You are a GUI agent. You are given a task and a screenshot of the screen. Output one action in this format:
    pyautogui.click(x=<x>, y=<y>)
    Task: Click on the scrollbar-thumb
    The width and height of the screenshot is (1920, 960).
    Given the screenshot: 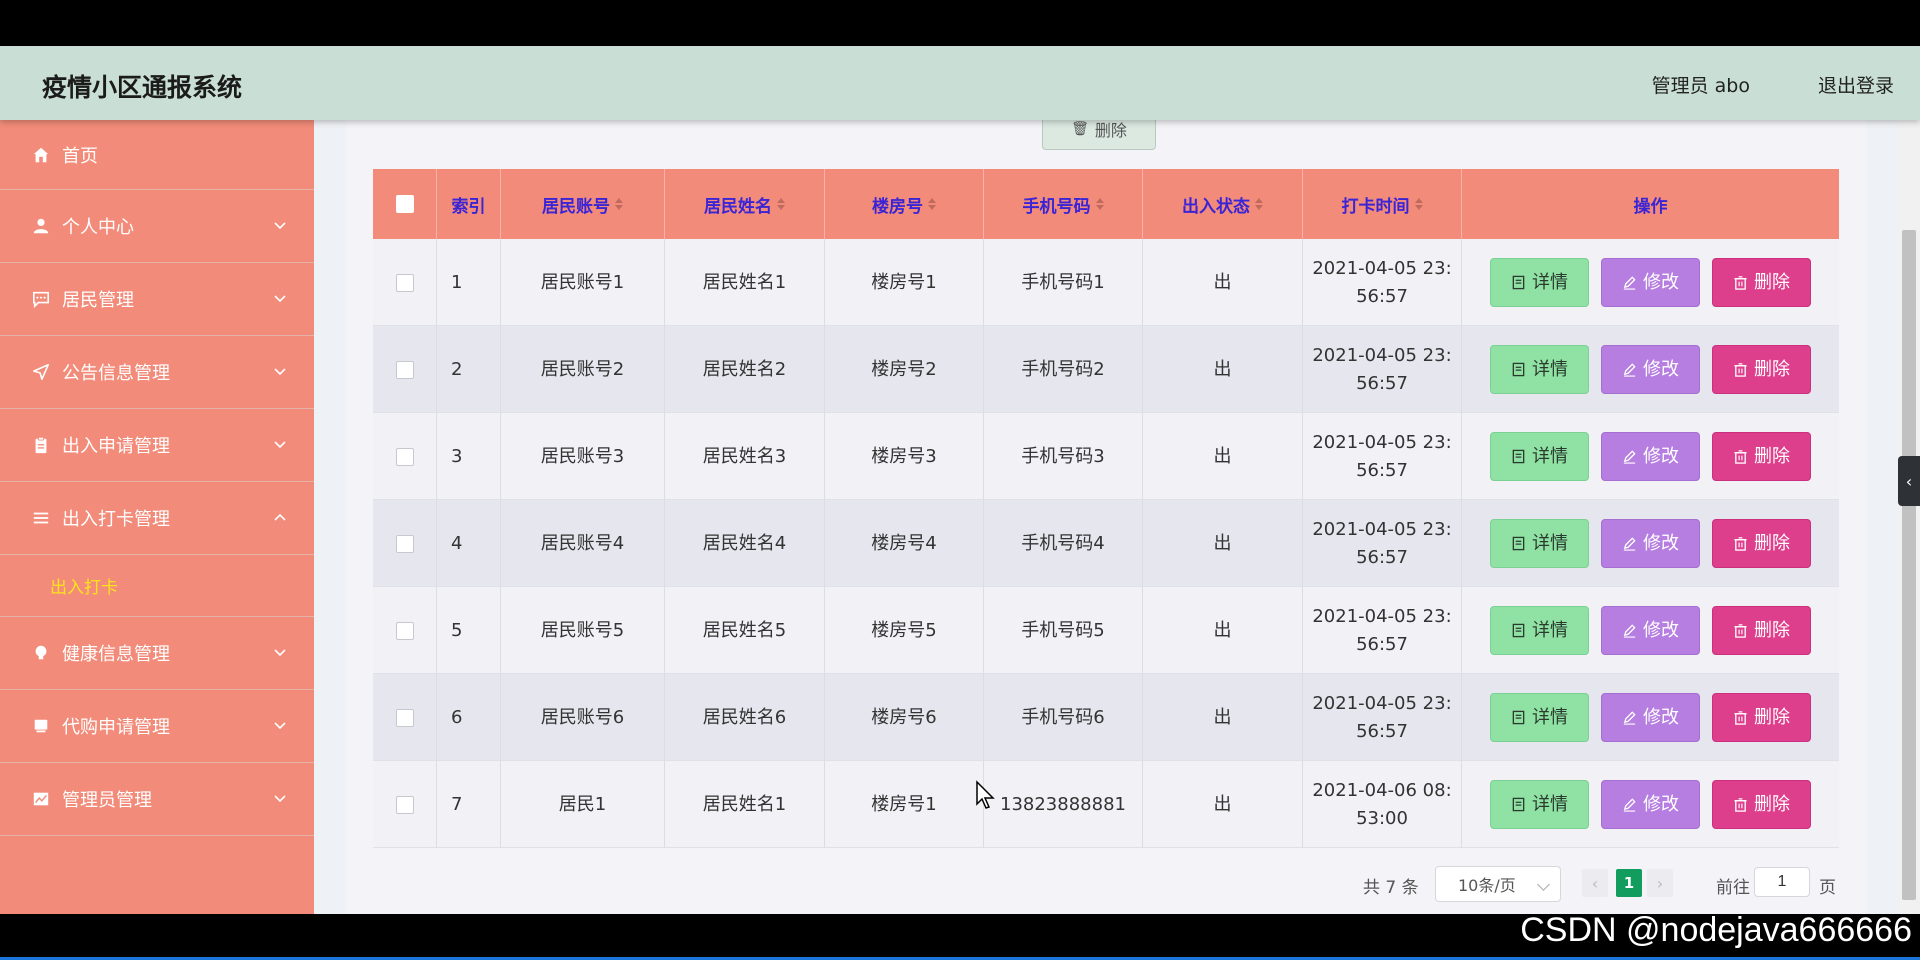 What is the action you would take?
    pyautogui.click(x=1909, y=565)
    